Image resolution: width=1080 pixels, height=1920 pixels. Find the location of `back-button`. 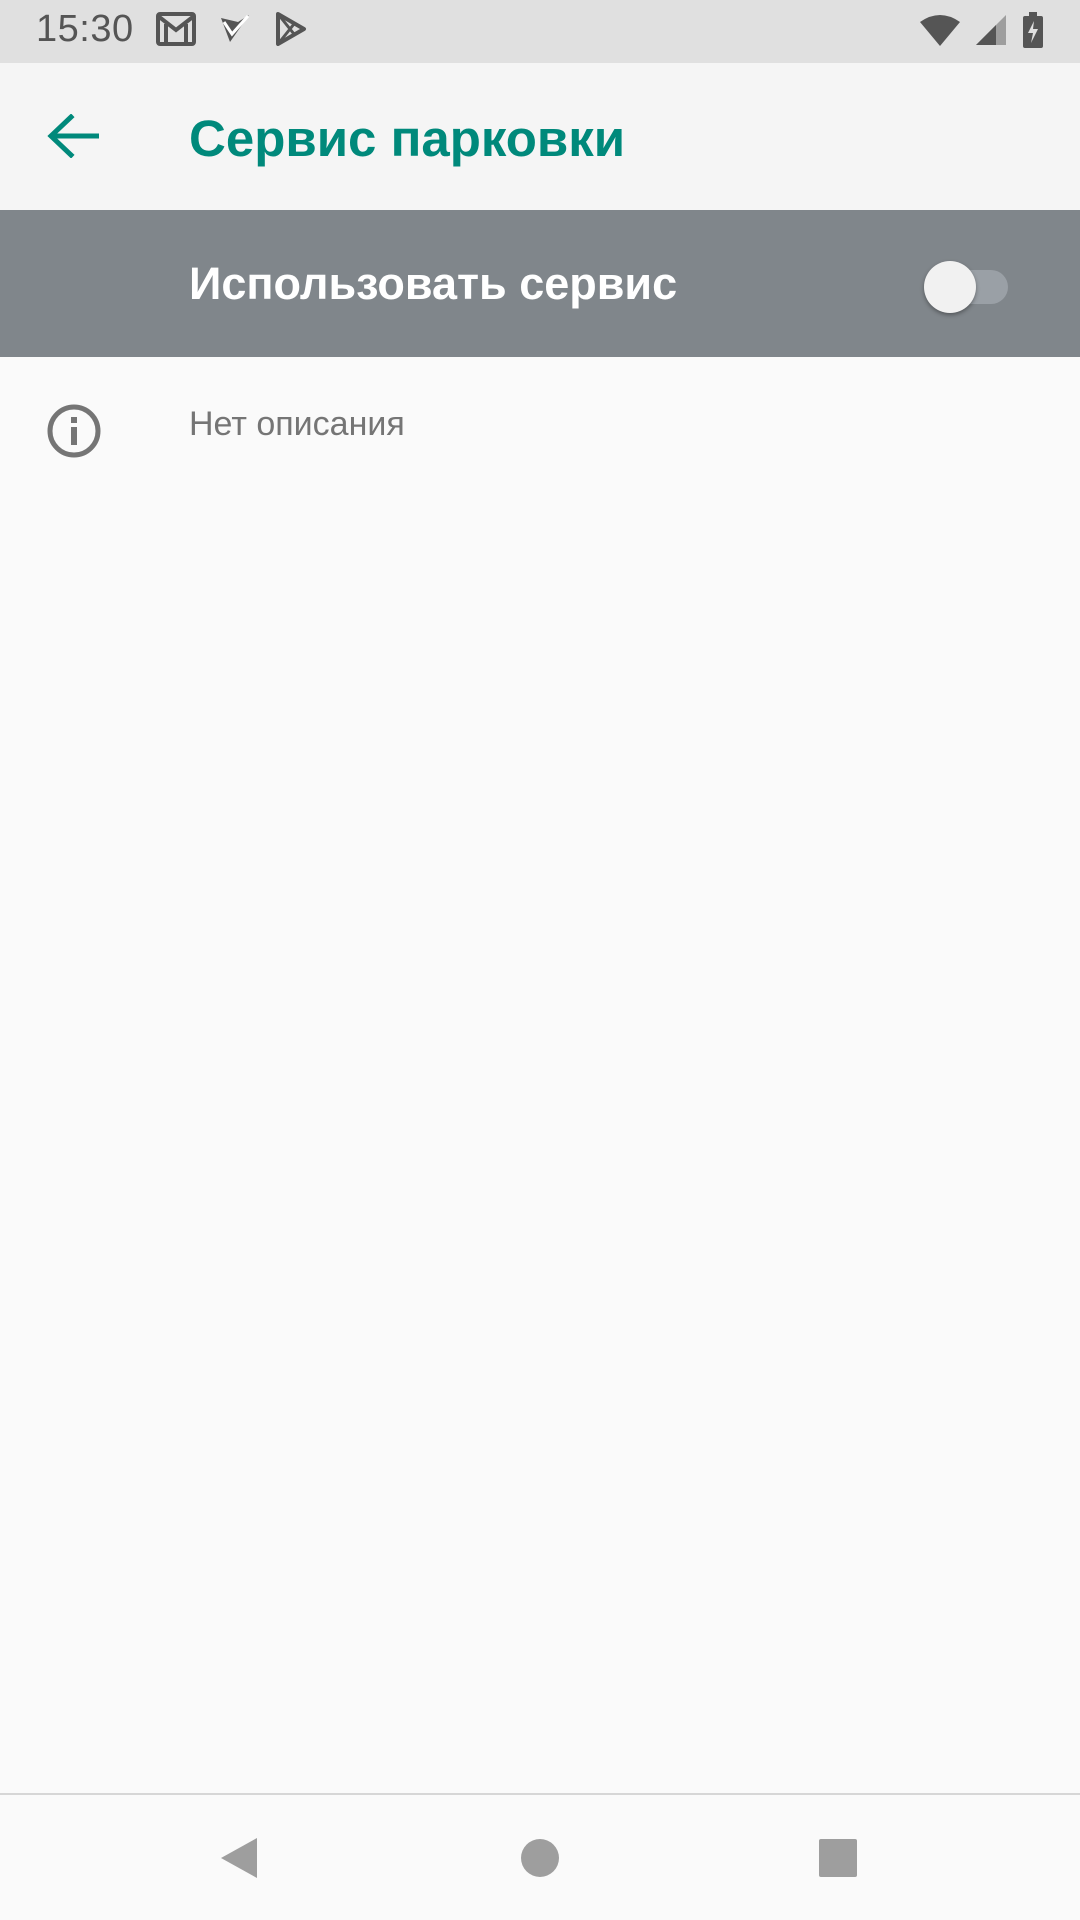

back-button is located at coordinates (73, 138).